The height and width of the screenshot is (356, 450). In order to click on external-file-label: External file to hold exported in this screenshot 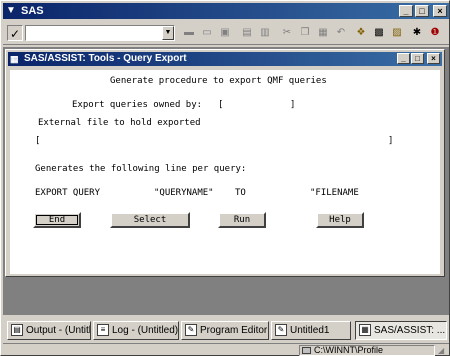, I will do `click(119, 123)`.